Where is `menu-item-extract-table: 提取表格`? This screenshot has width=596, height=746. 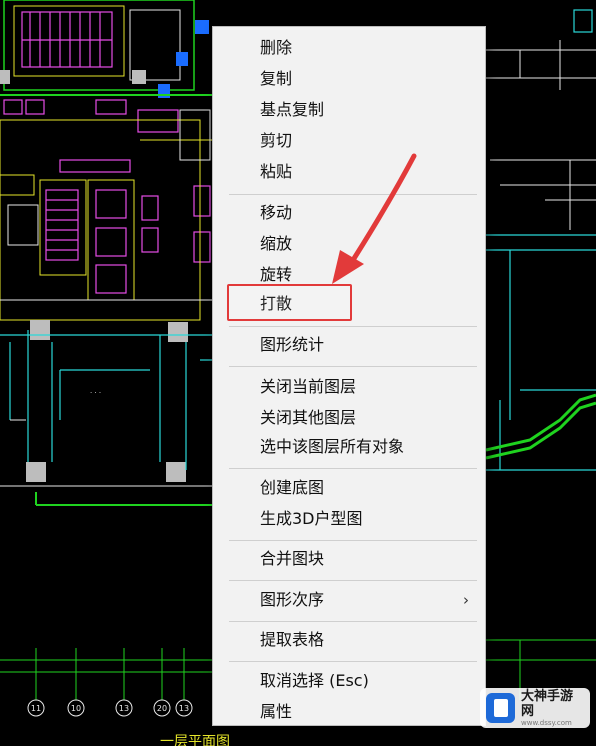 menu-item-extract-table: 提取表格 is located at coordinates (349, 640).